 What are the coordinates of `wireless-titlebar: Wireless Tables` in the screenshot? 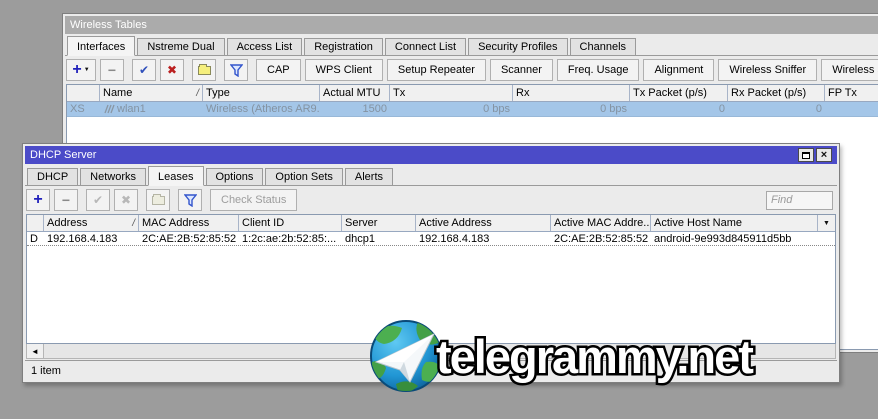 It's located at (471, 25).